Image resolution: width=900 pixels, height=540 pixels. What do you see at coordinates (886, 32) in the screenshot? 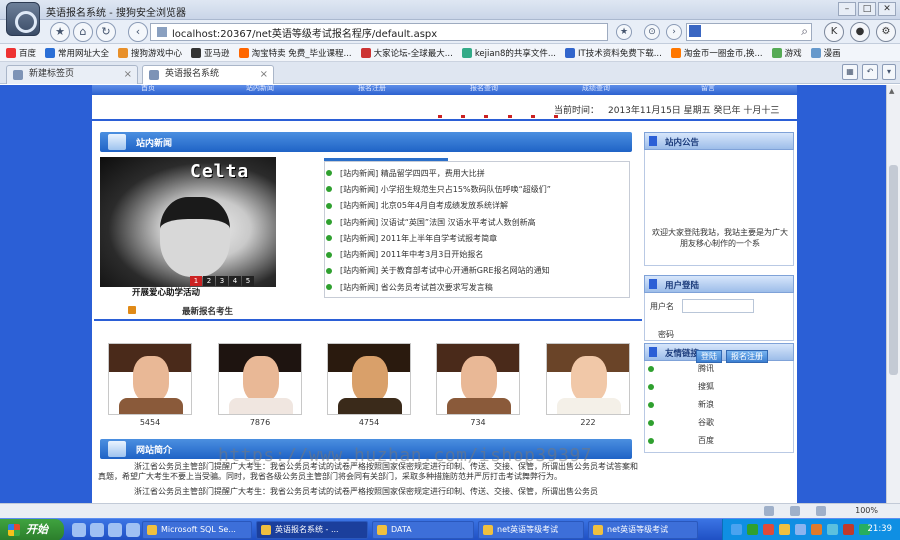
I see `settings-icon: ⚙` at bounding box center [886, 32].